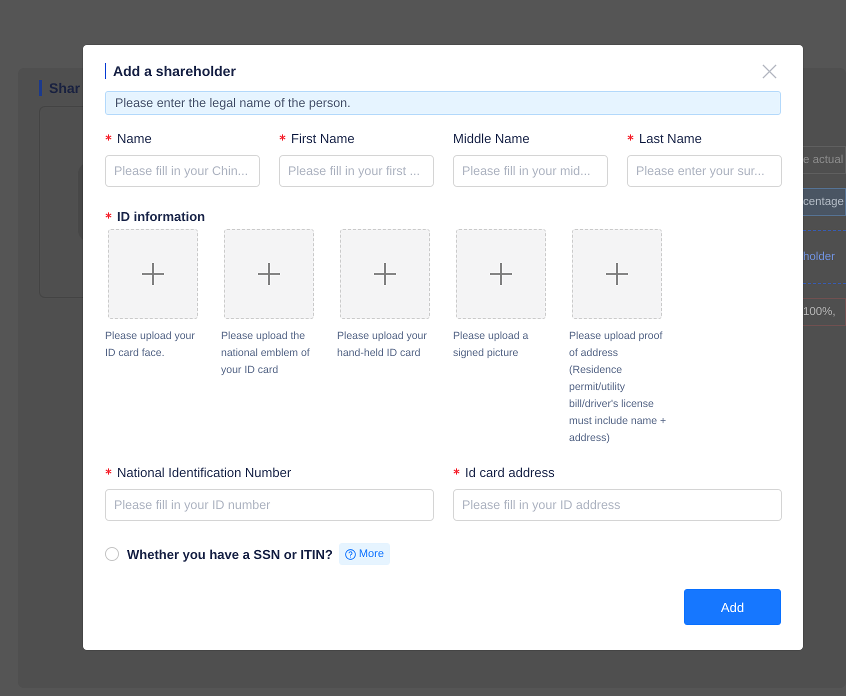  Describe the element at coordinates (323, 139) in the screenshot. I see `field-label: First Name` at that location.